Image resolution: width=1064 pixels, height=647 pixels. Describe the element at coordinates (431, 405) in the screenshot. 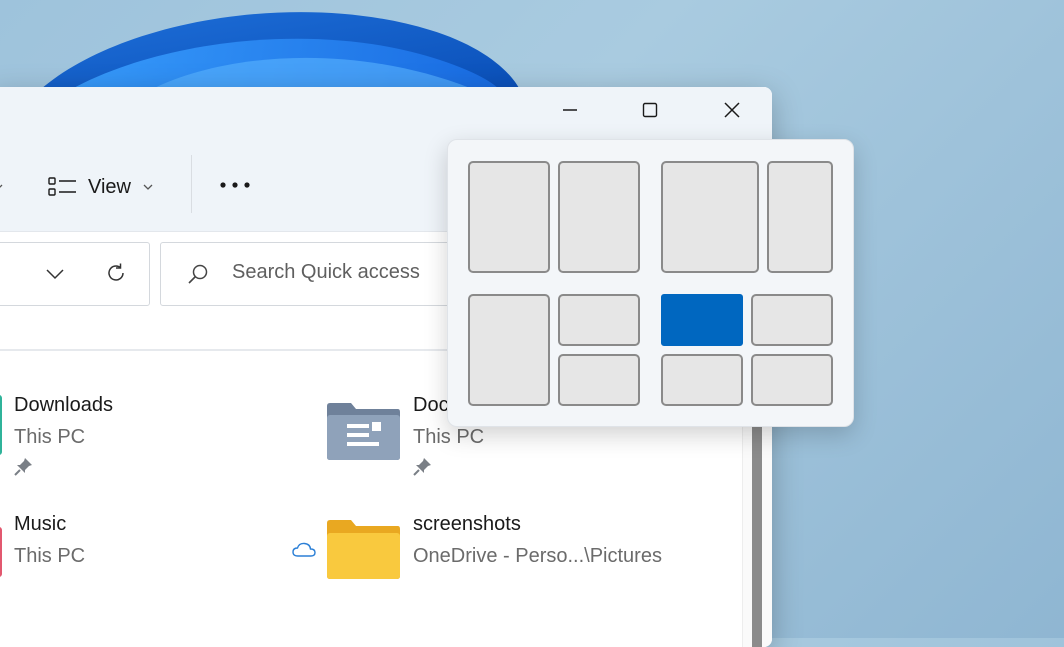

I see `item-name: Doc` at that location.